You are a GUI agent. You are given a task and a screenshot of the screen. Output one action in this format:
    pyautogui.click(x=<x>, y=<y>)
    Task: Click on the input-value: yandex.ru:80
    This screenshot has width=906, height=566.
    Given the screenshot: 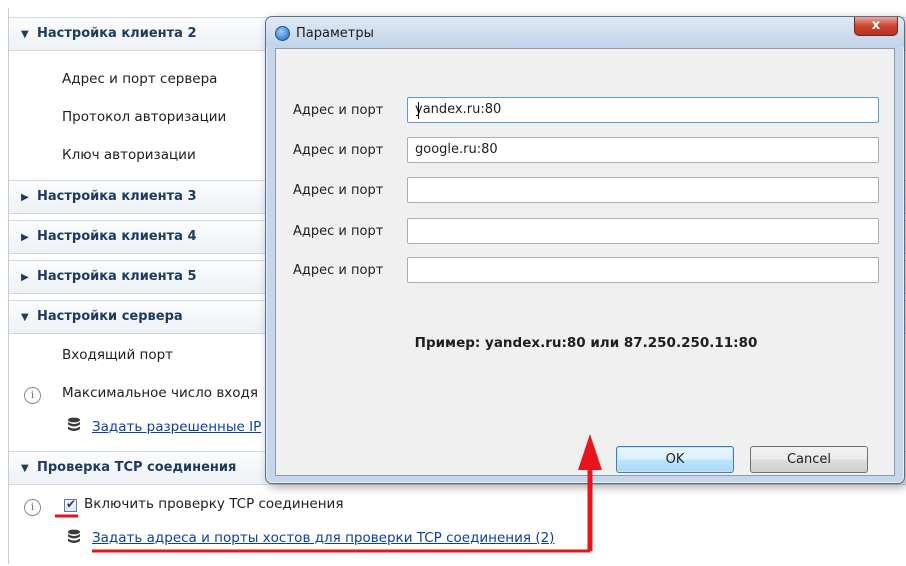 What is the action you would take?
    pyautogui.click(x=458, y=109)
    